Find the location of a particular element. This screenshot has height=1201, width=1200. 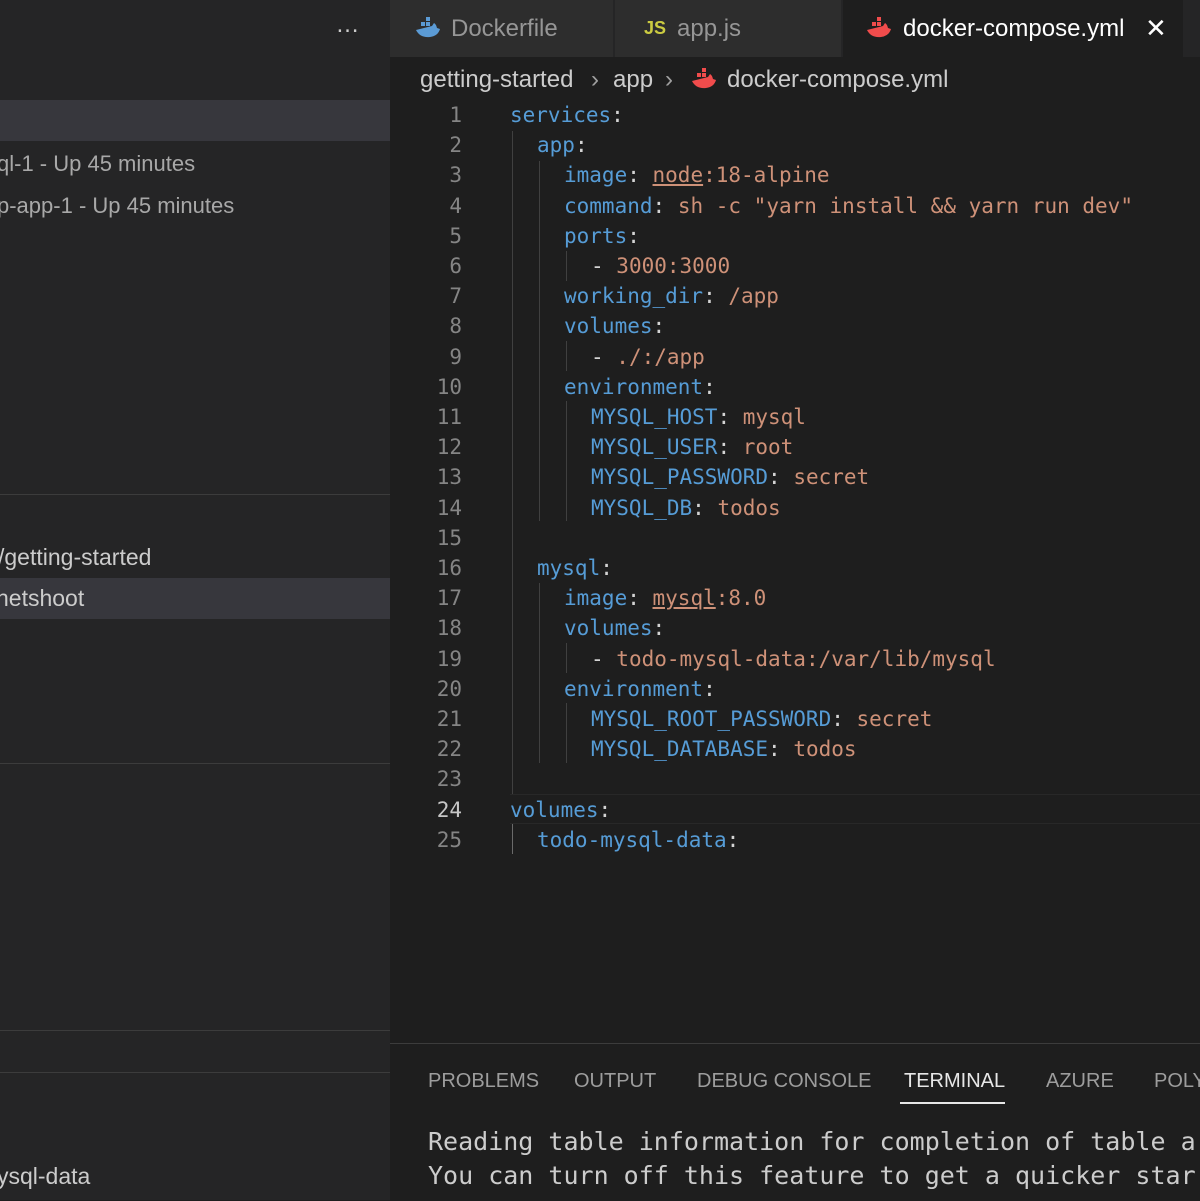

line-number: 8 is located at coordinates (455, 326).